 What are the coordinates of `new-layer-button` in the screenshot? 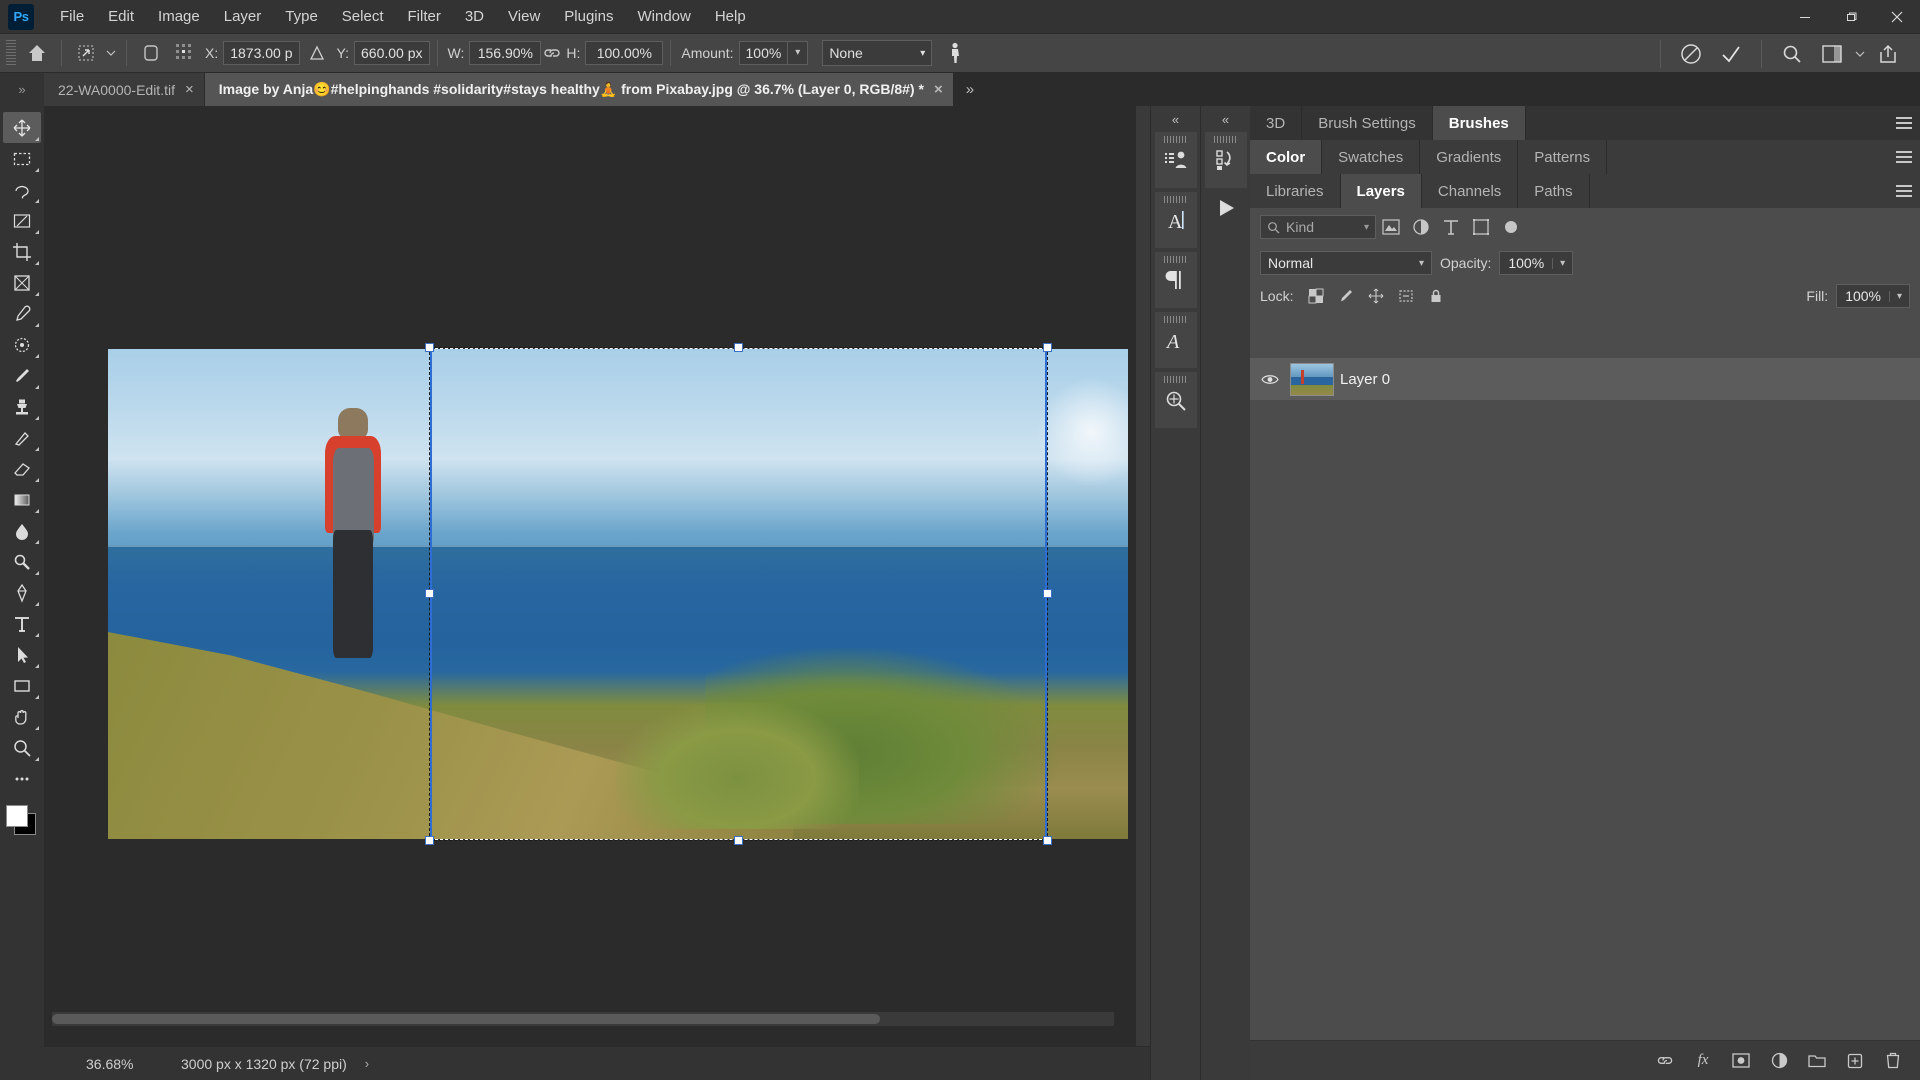 It's located at (1855, 1061).